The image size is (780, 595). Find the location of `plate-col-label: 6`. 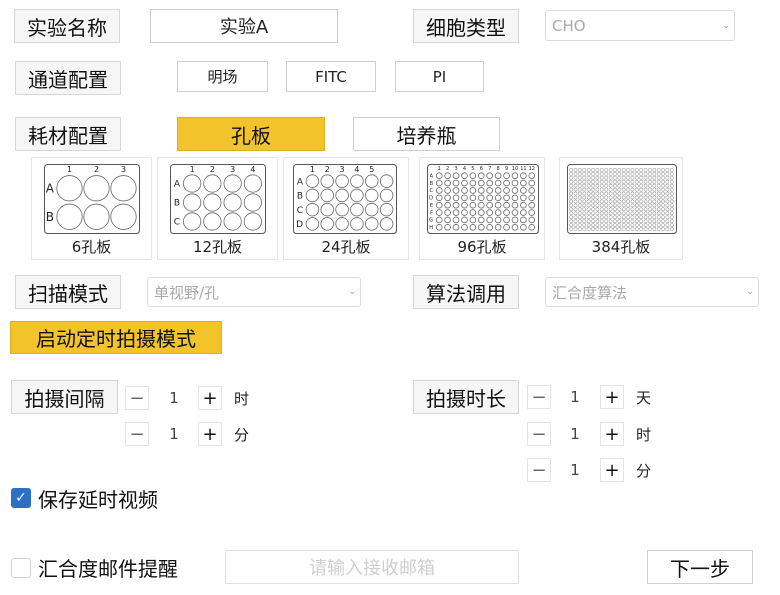

plate-col-label: 6 is located at coordinates (481, 169).